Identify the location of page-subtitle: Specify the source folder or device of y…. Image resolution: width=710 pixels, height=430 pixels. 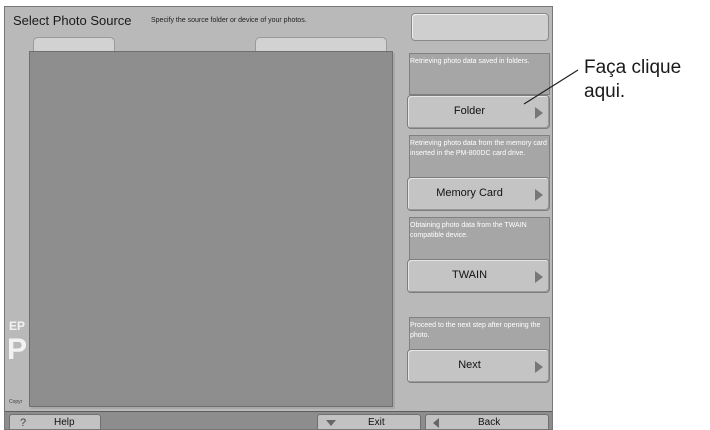
(229, 20).